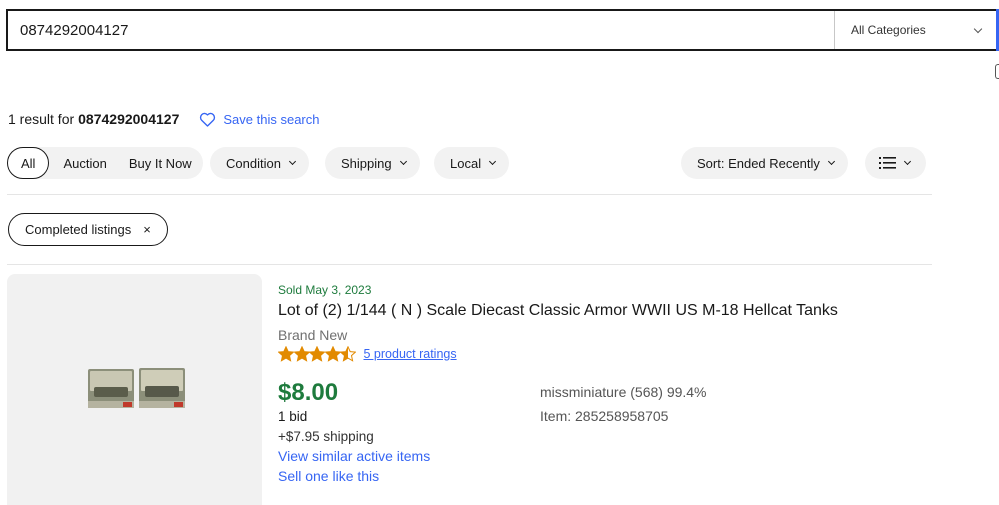 This screenshot has height=505, width=999. Describe the element at coordinates (253, 163) in the screenshot. I see `filter-condition-label: Condition` at that location.